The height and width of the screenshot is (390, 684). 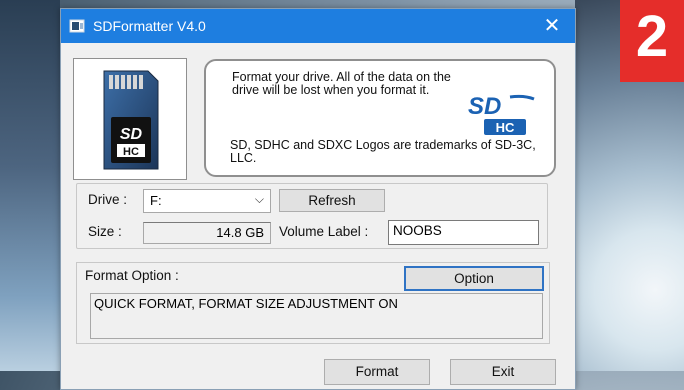 I want to click on sdhc-card-icon: SD HC, so click(x=131, y=120).